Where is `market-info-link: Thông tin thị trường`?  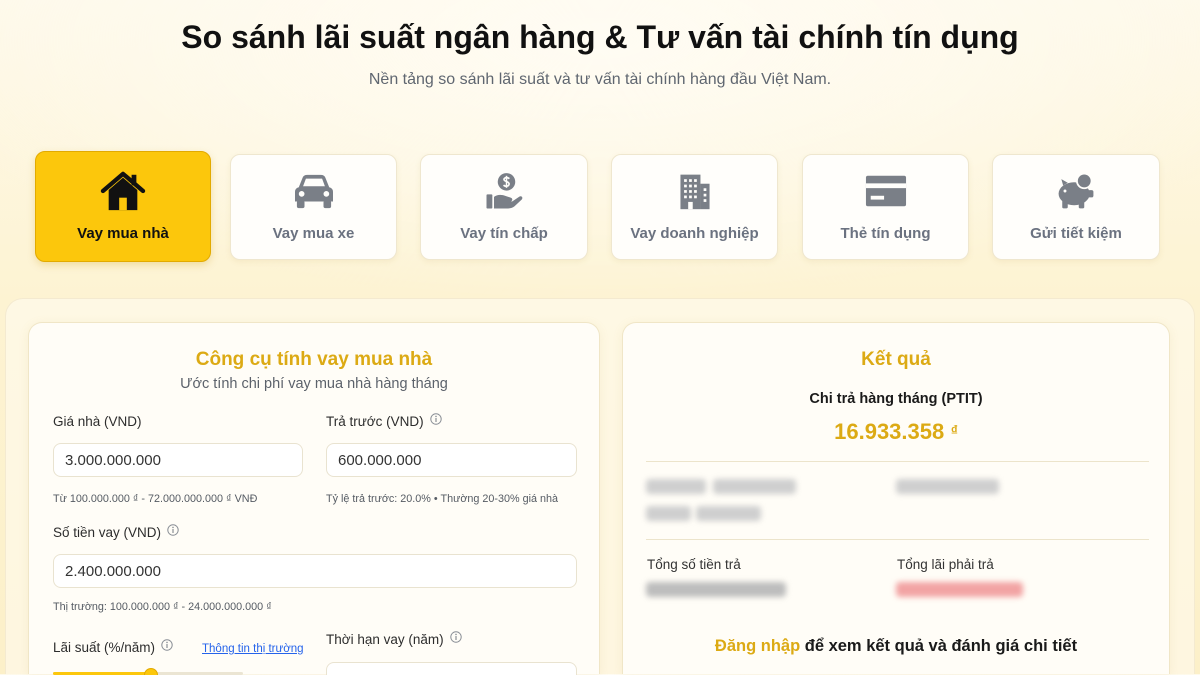
market-info-link: Thông tin thị trường is located at coordinates (253, 649).